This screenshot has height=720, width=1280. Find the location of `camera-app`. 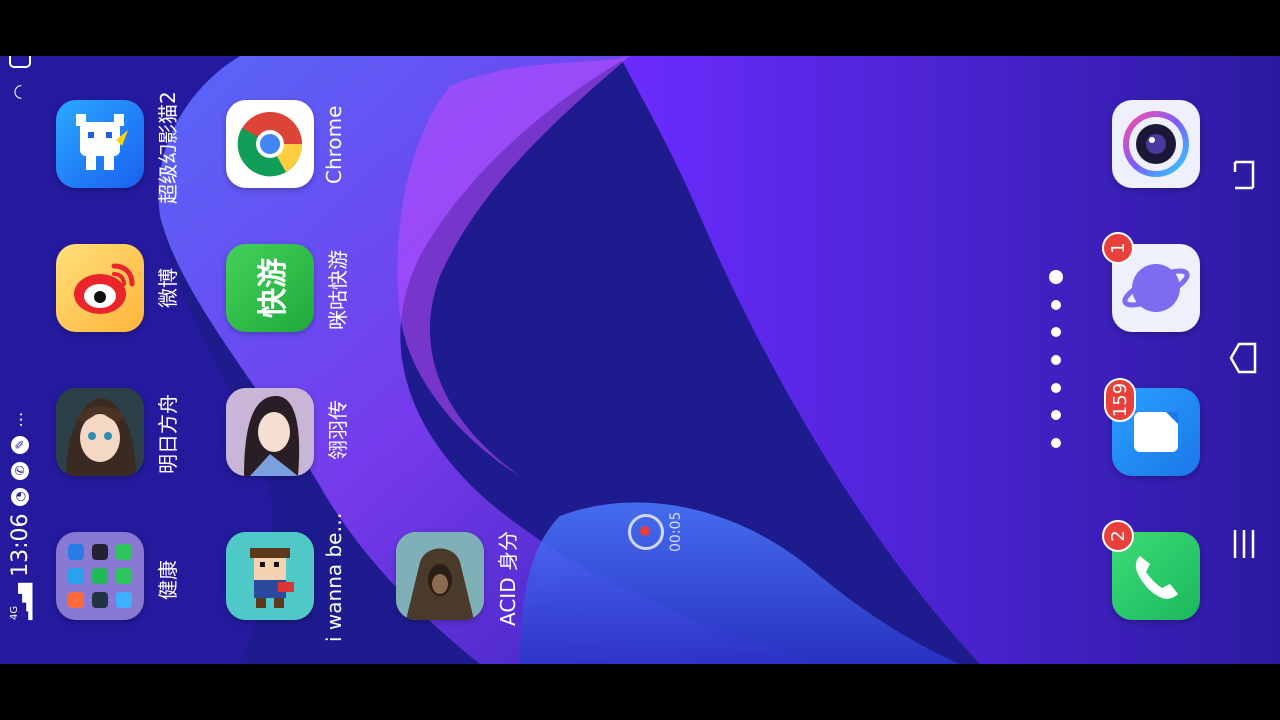

camera-app is located at coordinates (1156, 144).